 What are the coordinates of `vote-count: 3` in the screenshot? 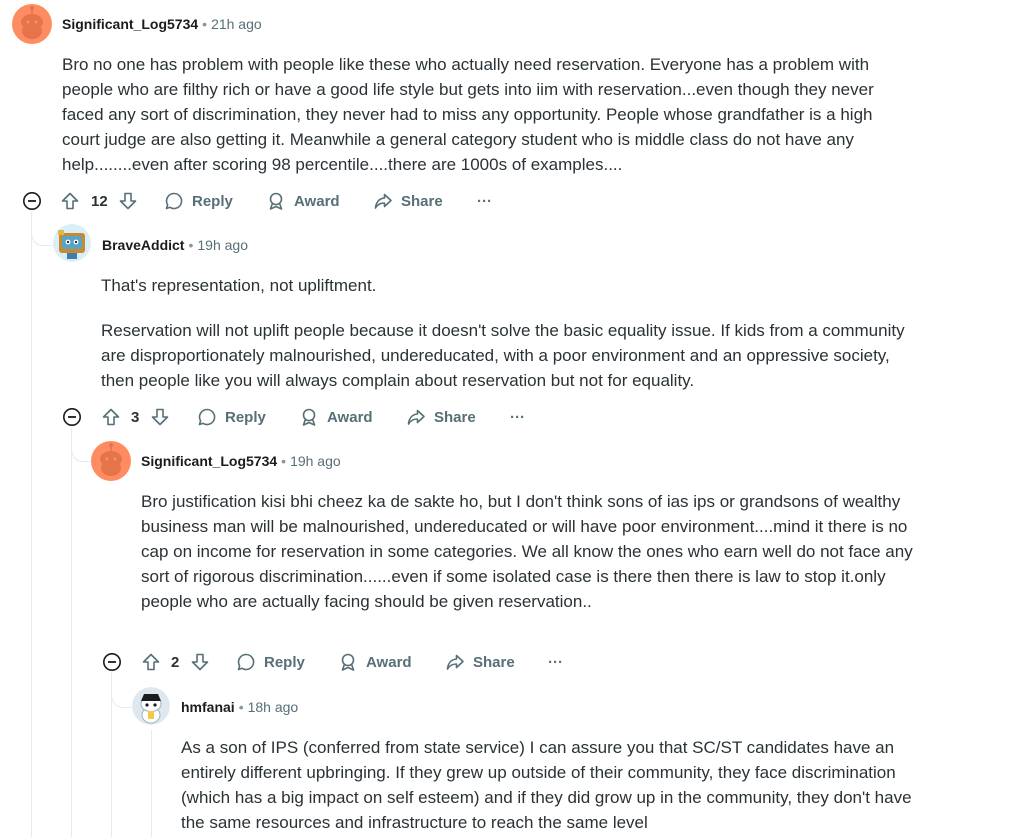 It's located at (135, 417).